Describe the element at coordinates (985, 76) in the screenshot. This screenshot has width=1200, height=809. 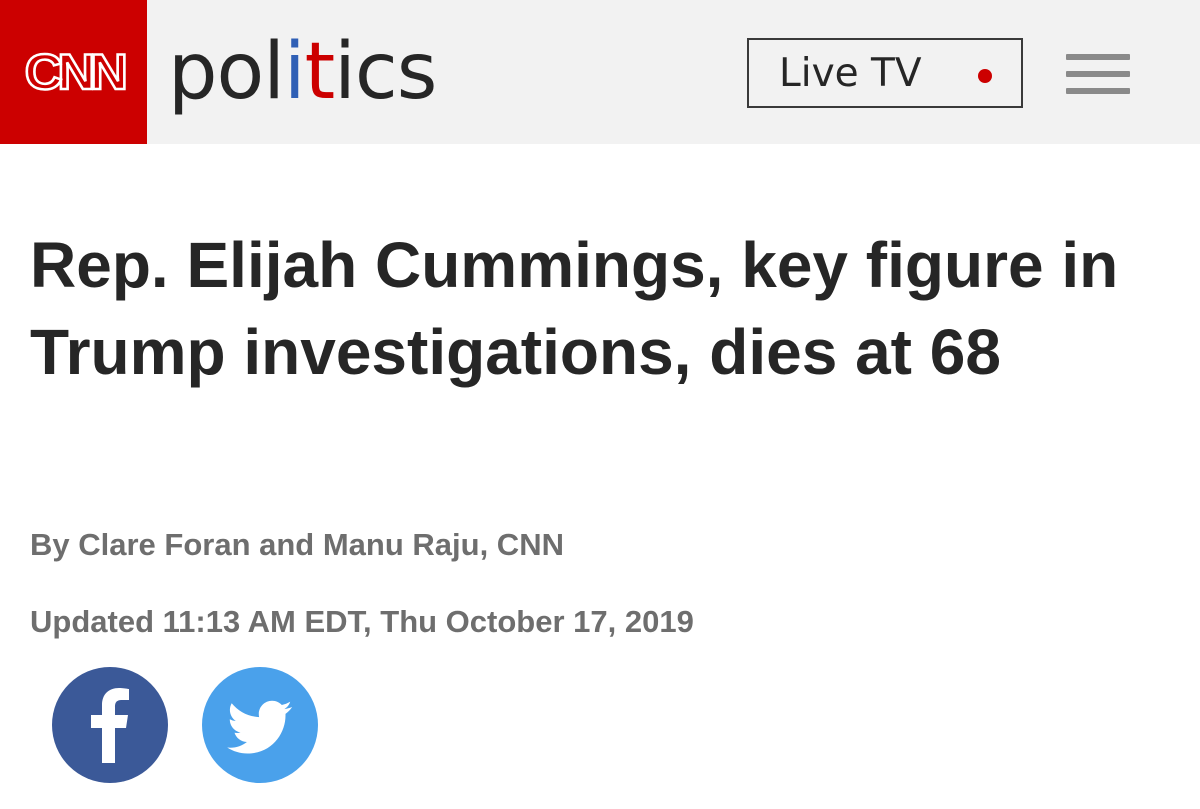
I see `live-indicator-dot` at that location.